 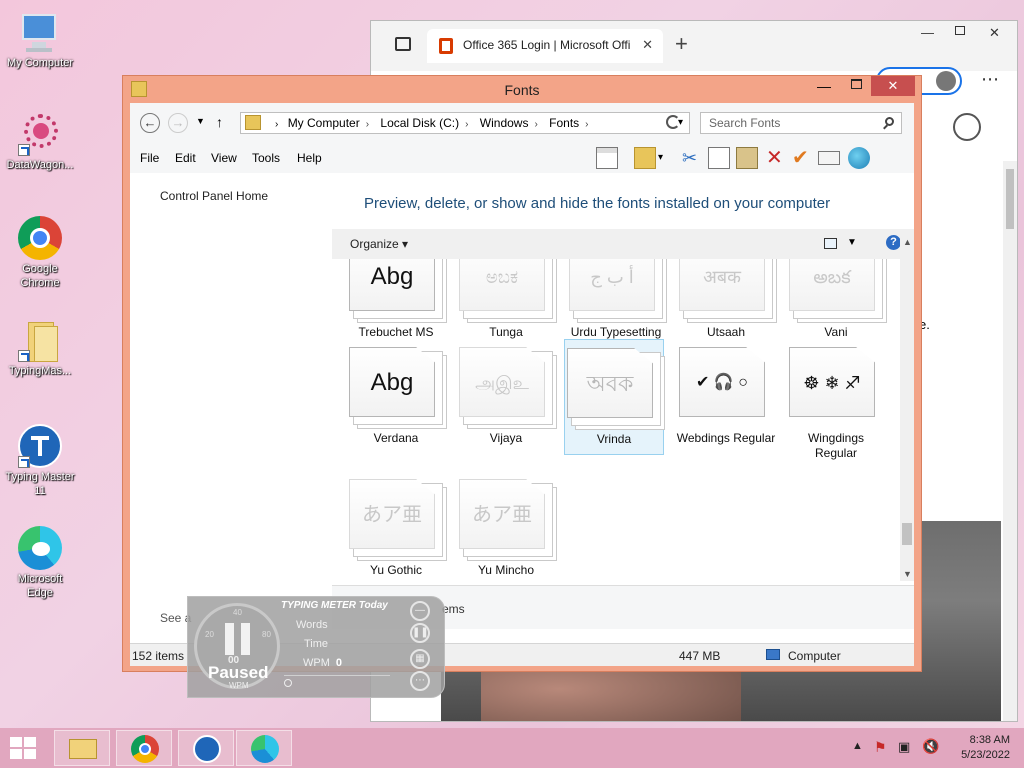 I want to click on desktop-icon-microsoft-edge: Microsoft Edge, so click(x=40, y=563).